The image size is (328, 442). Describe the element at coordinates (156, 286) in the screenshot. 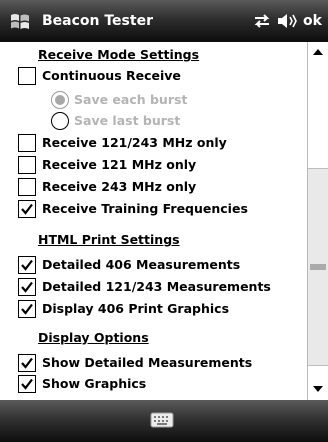

I see `checkbox-label: Detailed 121/243 Measurements` at that location.